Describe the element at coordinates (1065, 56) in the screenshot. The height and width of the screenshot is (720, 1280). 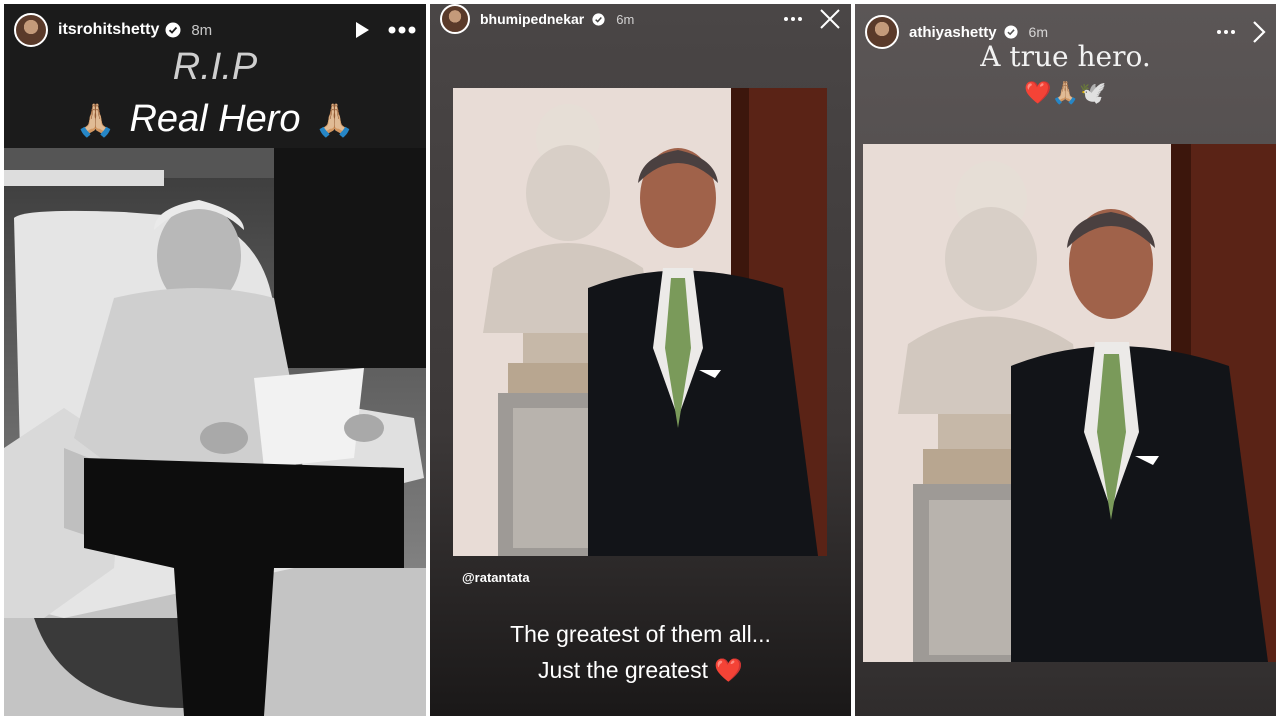
I see `story-caption: A true hero.` at that location.